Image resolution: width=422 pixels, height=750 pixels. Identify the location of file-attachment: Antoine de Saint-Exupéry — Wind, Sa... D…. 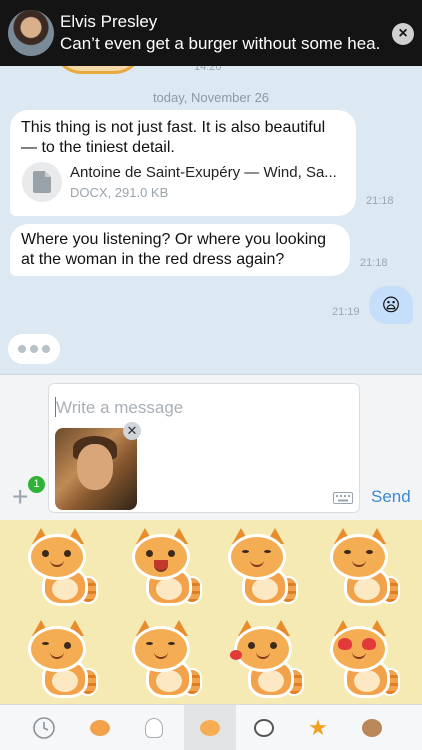
(182, 182).